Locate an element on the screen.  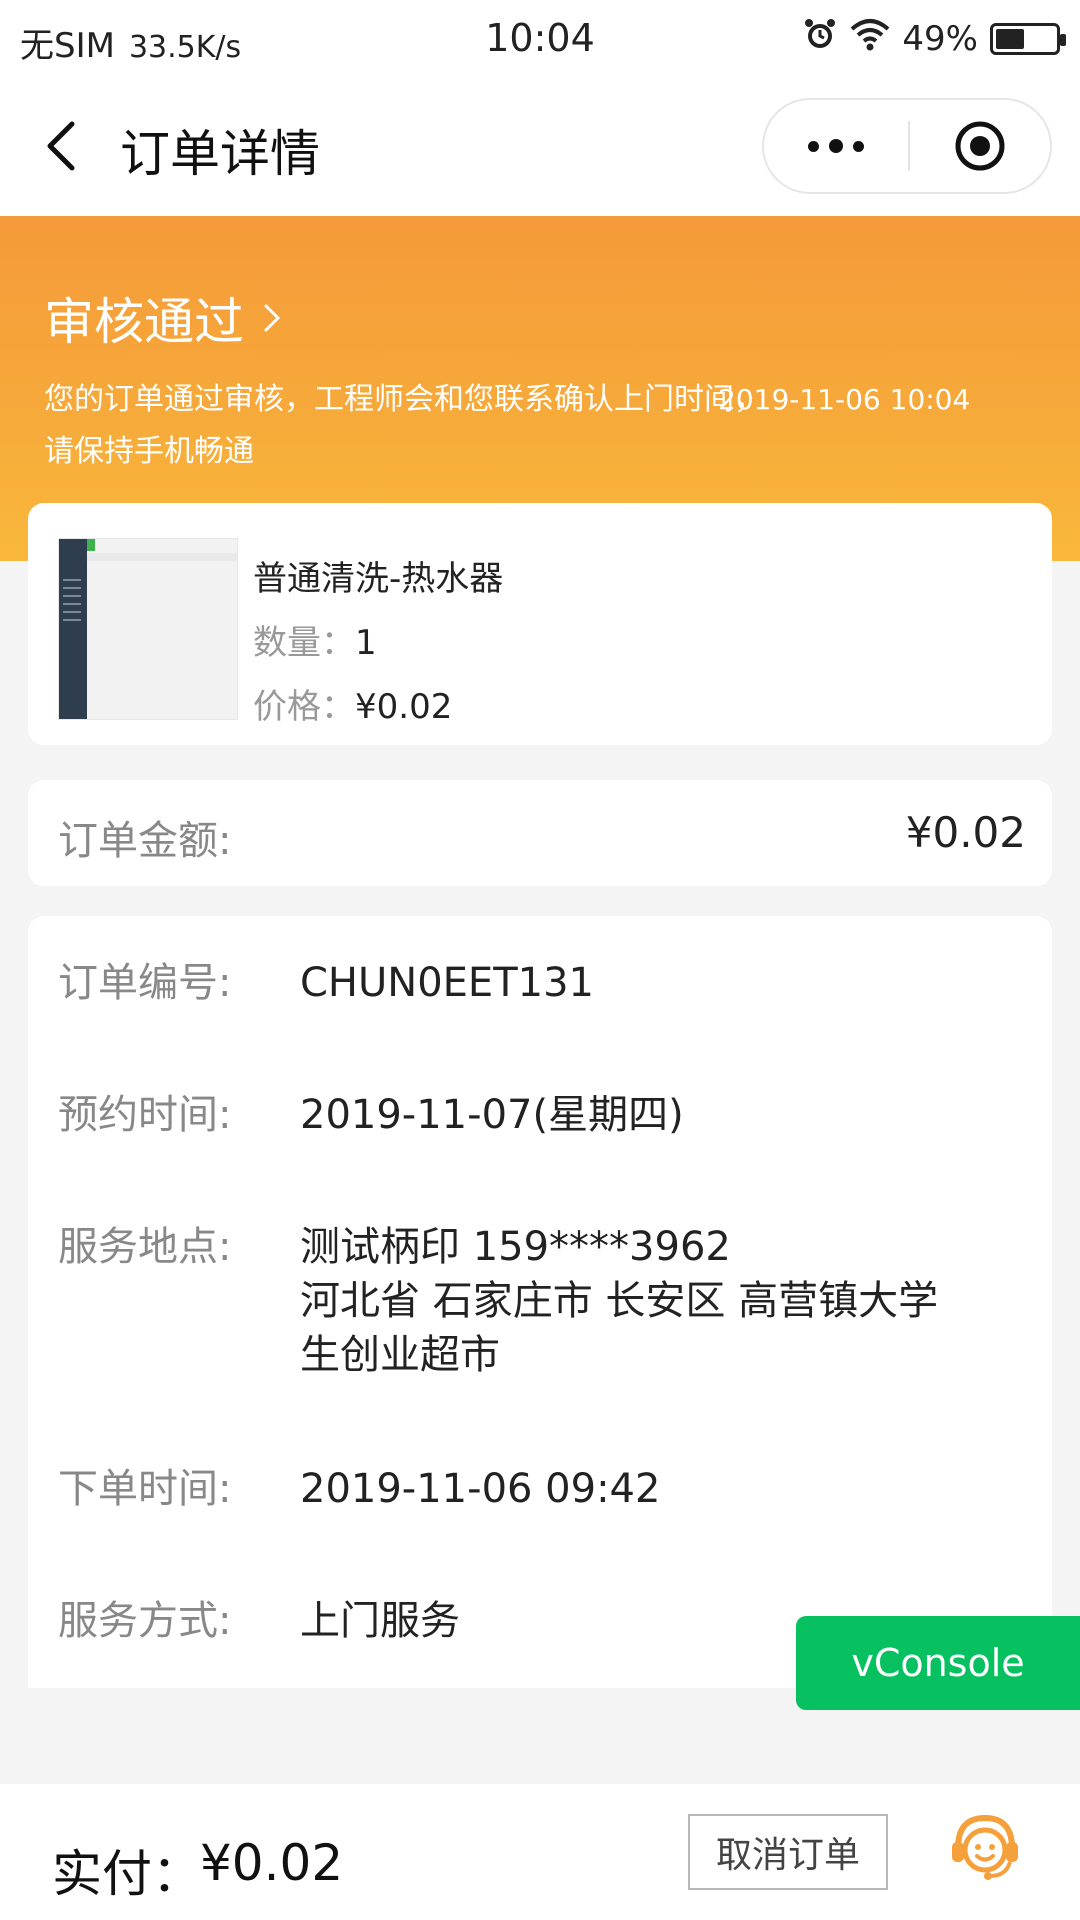
status-right: 49% is located at coordinates (934, 38).